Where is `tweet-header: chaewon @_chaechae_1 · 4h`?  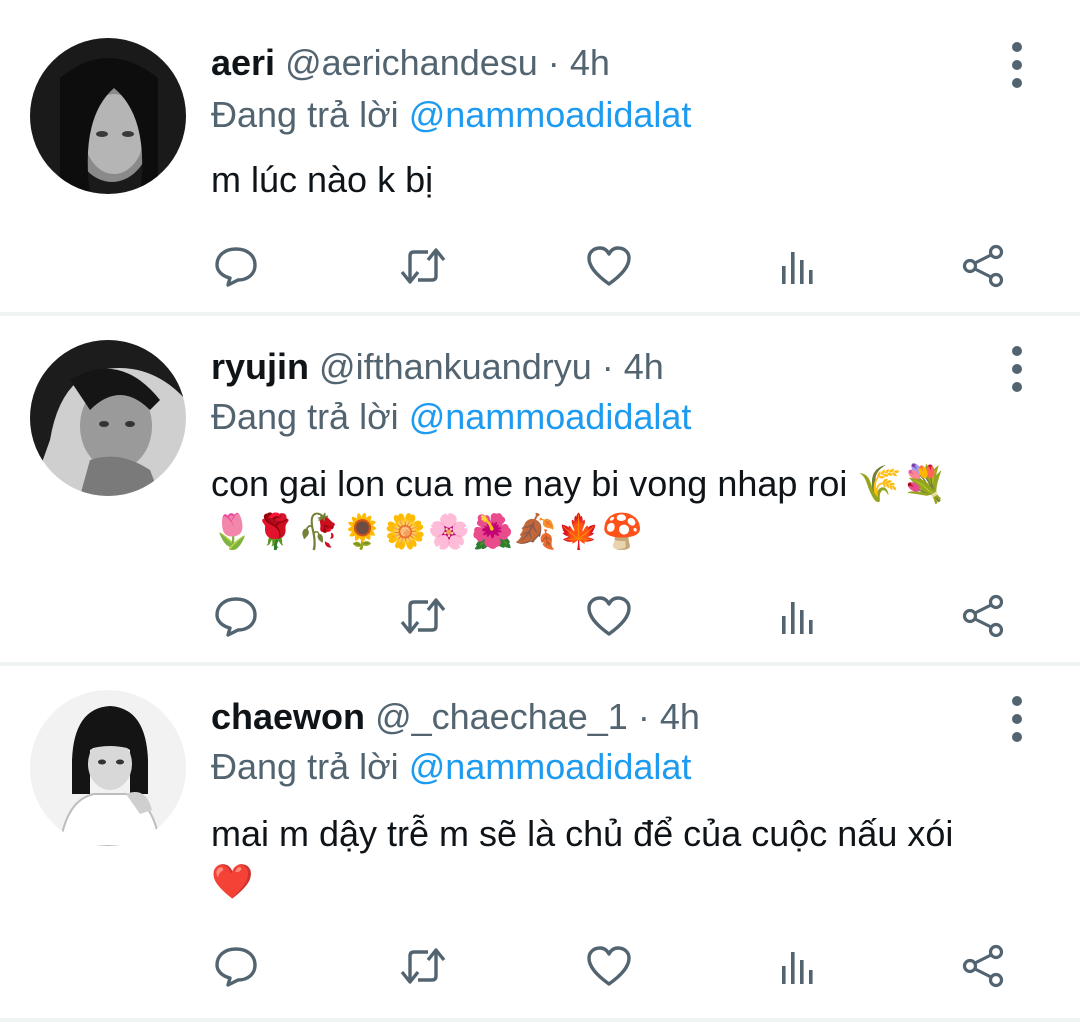 tweet-header: chaewon @_chaechae_1 · 4h is located at coordinates (455, 717).